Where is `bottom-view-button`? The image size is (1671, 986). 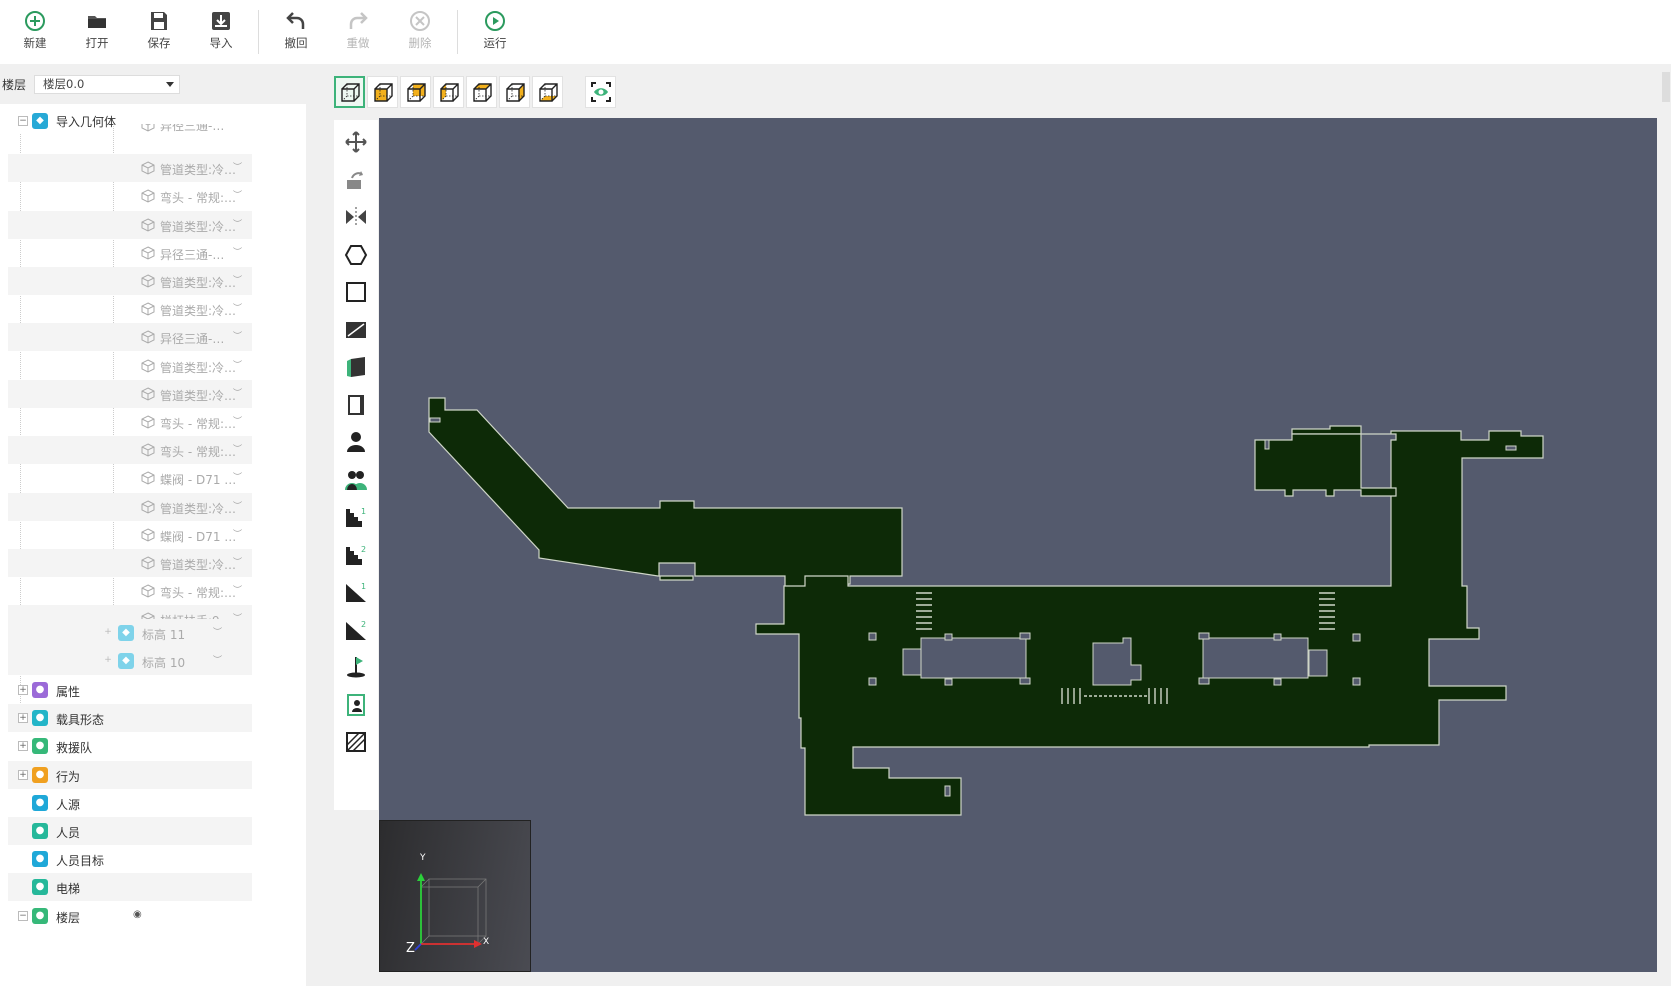 bottom-view-button is located at coordinates (547, 92).